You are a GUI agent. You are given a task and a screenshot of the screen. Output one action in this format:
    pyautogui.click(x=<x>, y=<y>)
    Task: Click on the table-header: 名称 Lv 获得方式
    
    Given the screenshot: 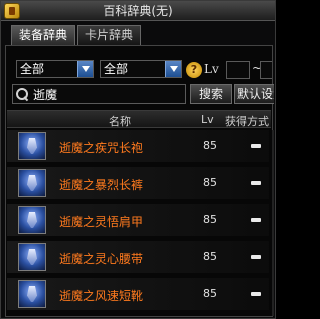 What is the action you would take?
    pyautogui.click(x=139, y=119)
    